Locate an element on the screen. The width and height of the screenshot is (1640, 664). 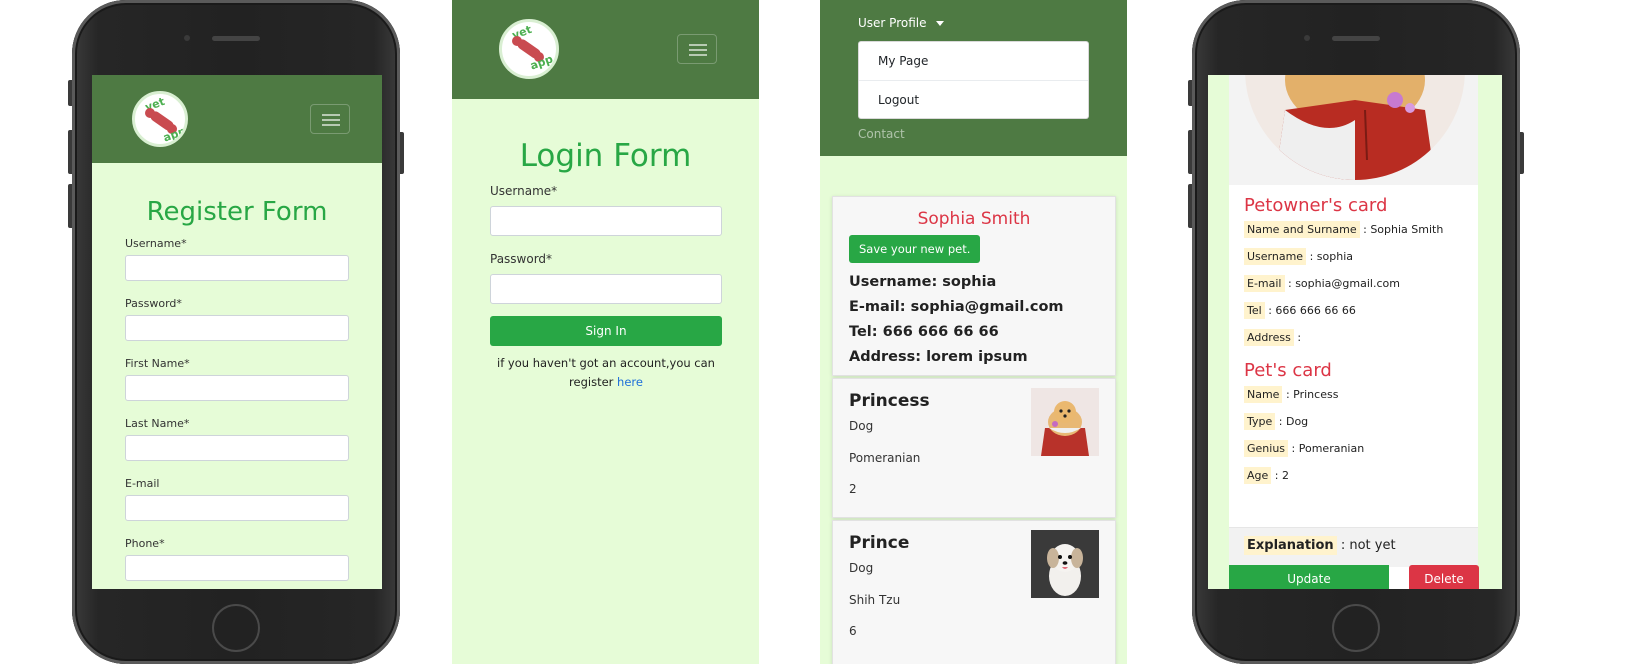
navbar: User Profile My Page Logout Contact is located at coordinates (973, 78).